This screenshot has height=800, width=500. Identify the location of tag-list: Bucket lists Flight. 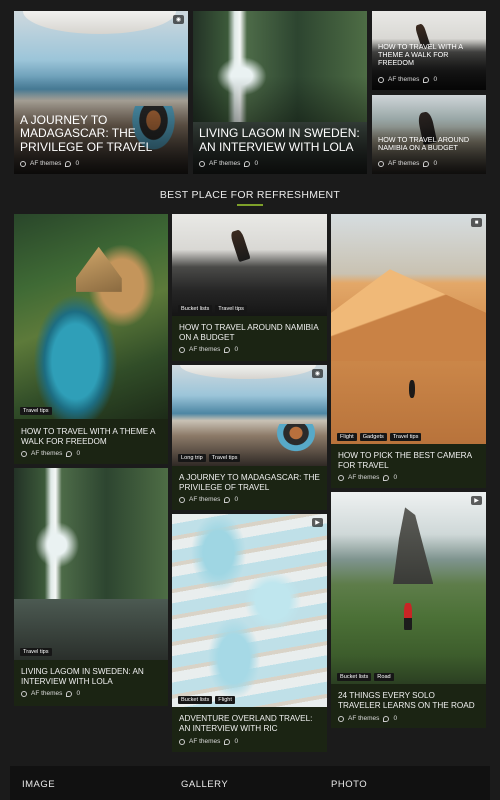
(206, 700).